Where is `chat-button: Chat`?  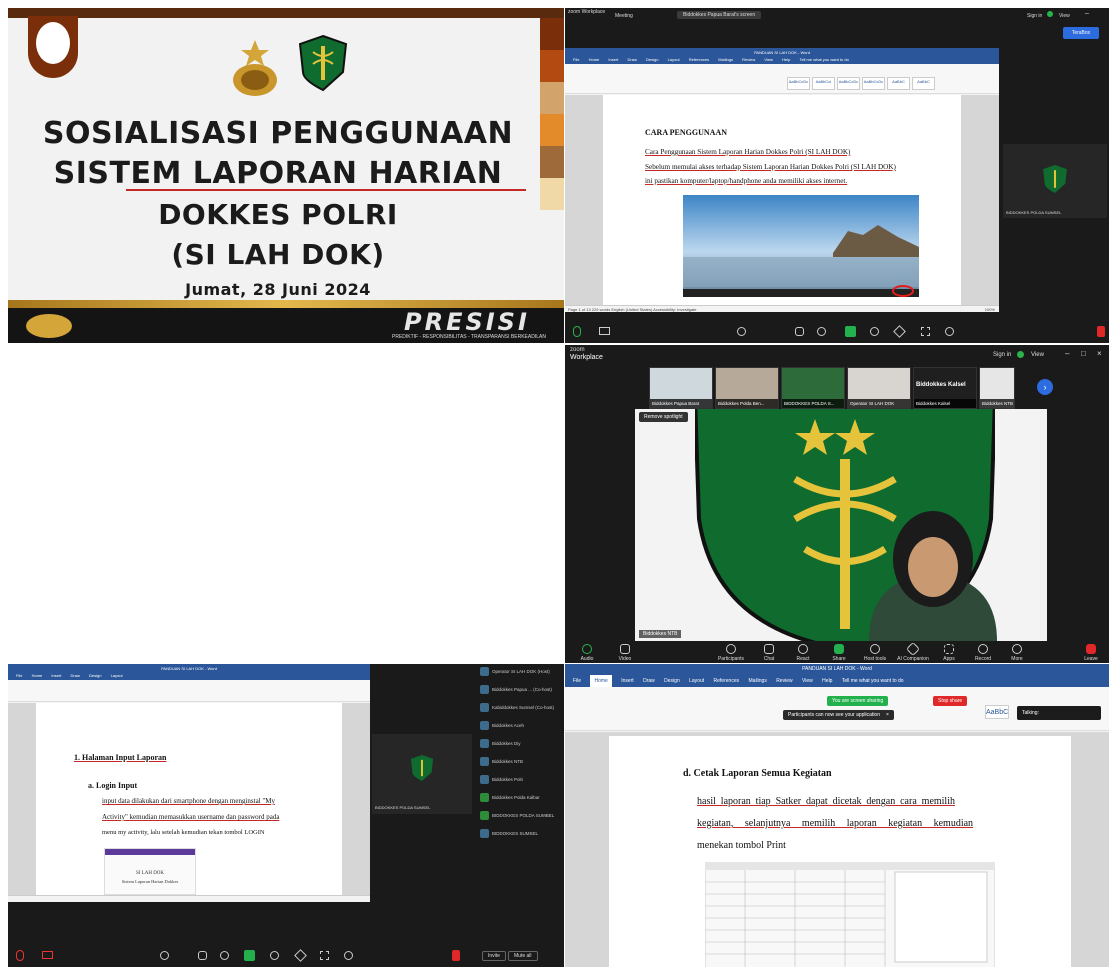
chat-button: Chat is located at coordinates (769, 653).